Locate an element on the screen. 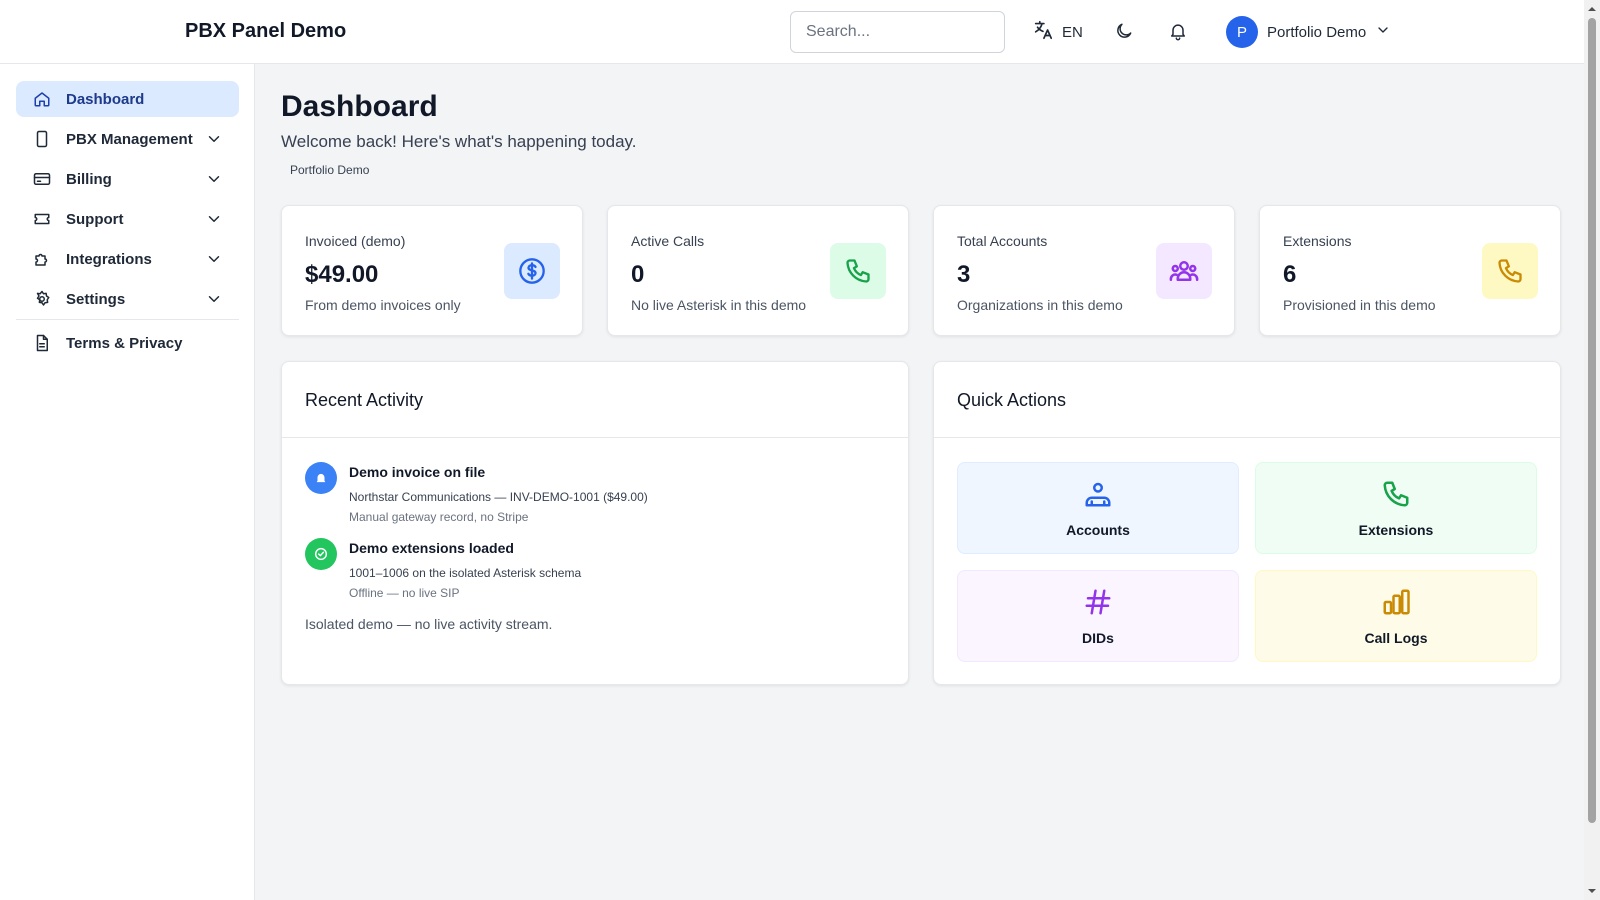 This screenshot has height=900, width=1600. ticket-icon is located at coordinates (42, 219).